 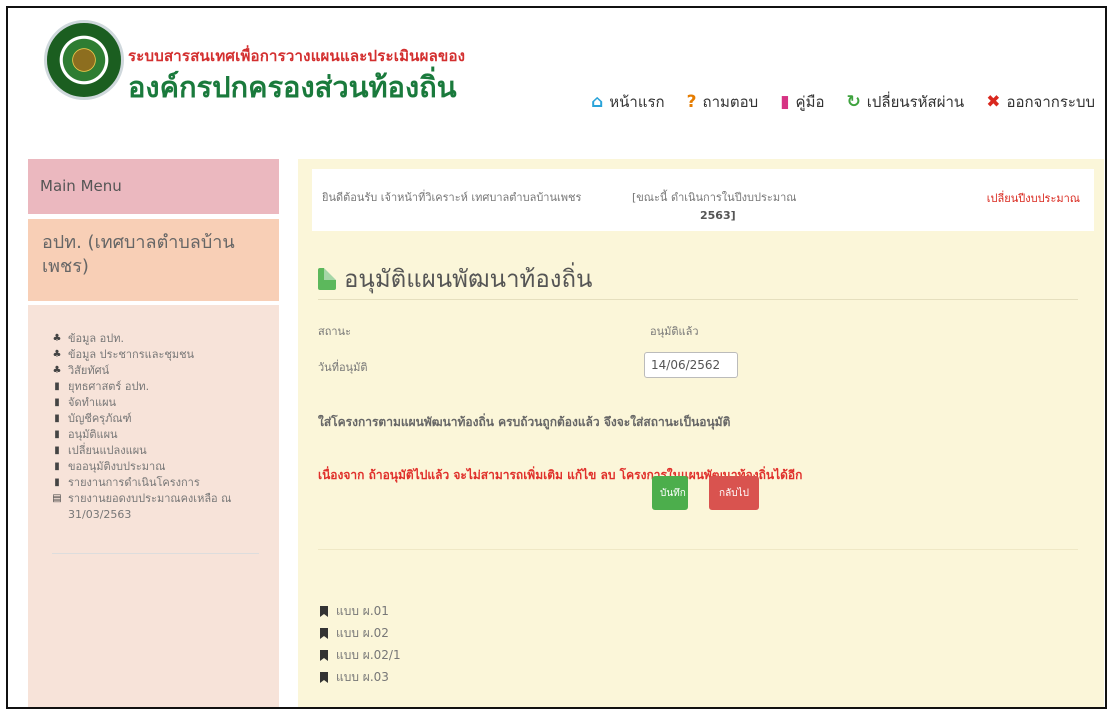 I want to click on form-link-p01: แบบ ผ.01, so click(x=360, y=611).